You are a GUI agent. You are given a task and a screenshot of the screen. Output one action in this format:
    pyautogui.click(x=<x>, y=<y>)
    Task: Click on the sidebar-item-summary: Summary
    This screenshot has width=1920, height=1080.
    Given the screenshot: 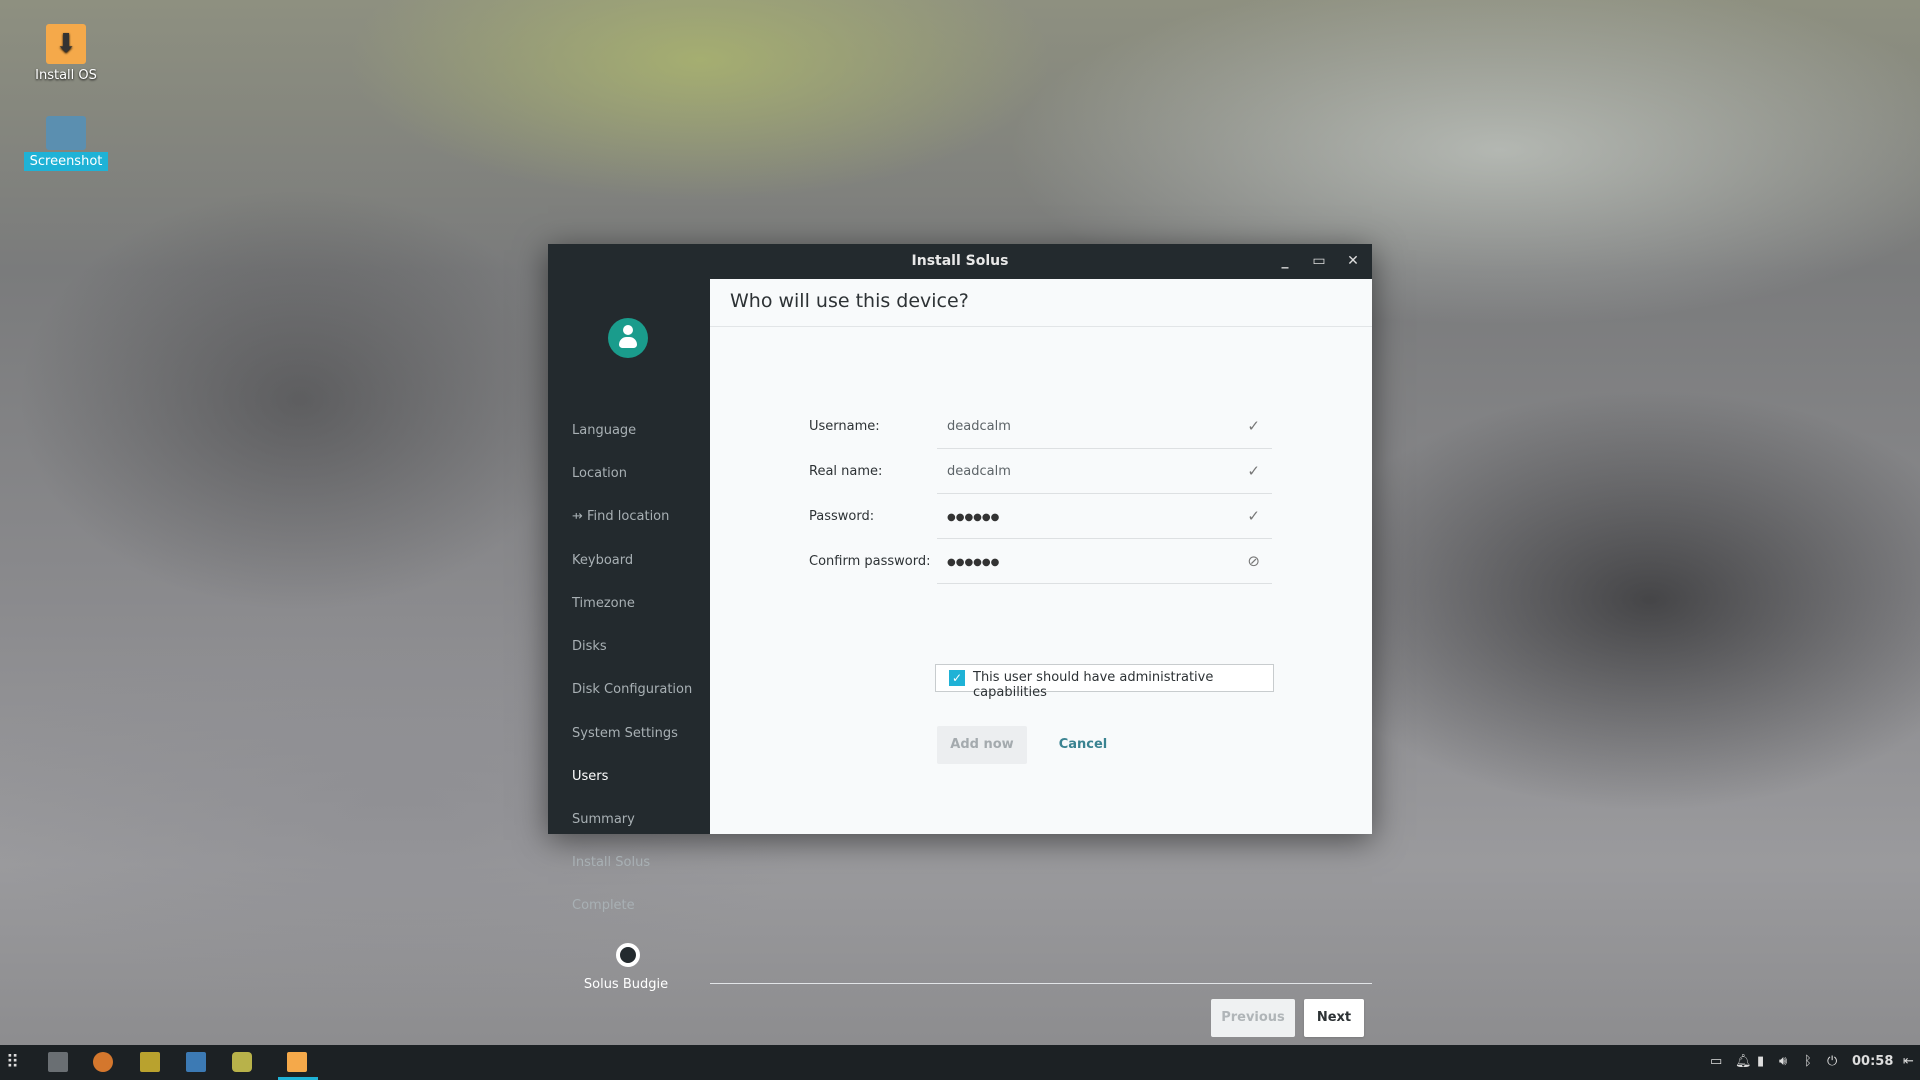 What is the action you would take?
    pyautogui.click(x=603, y=819)
    